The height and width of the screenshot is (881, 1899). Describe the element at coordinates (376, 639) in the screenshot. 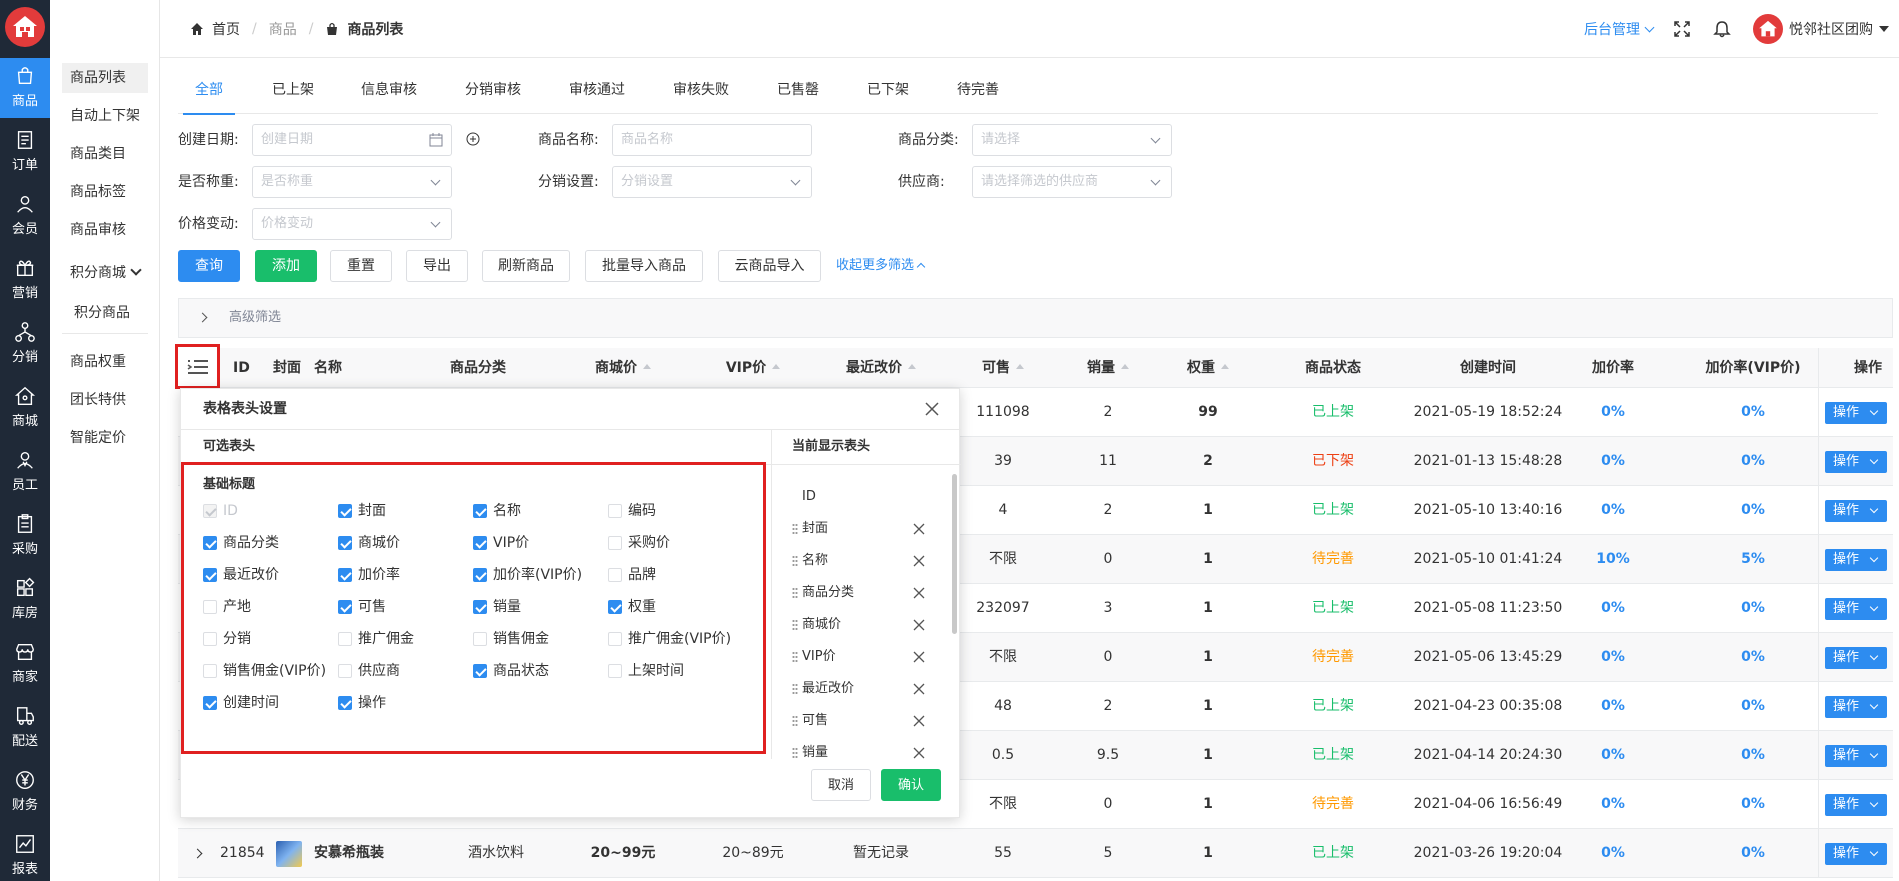

I see `column-checkbox: 推广佣金` at that location.